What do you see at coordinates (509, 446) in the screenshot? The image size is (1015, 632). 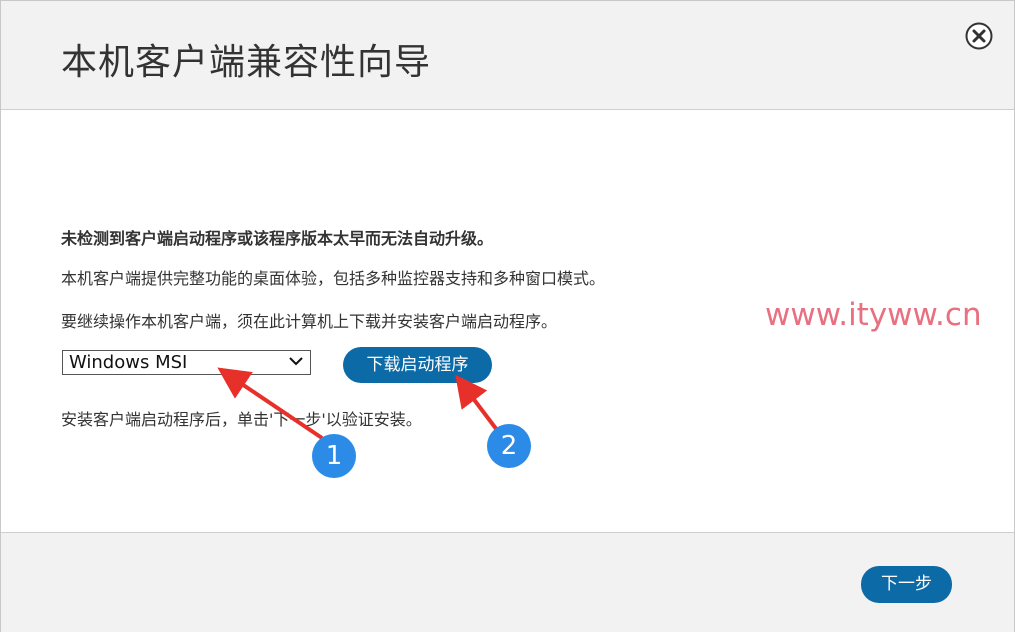 I see `annotation-badge-2: 2` at bounding box center [509, 446].